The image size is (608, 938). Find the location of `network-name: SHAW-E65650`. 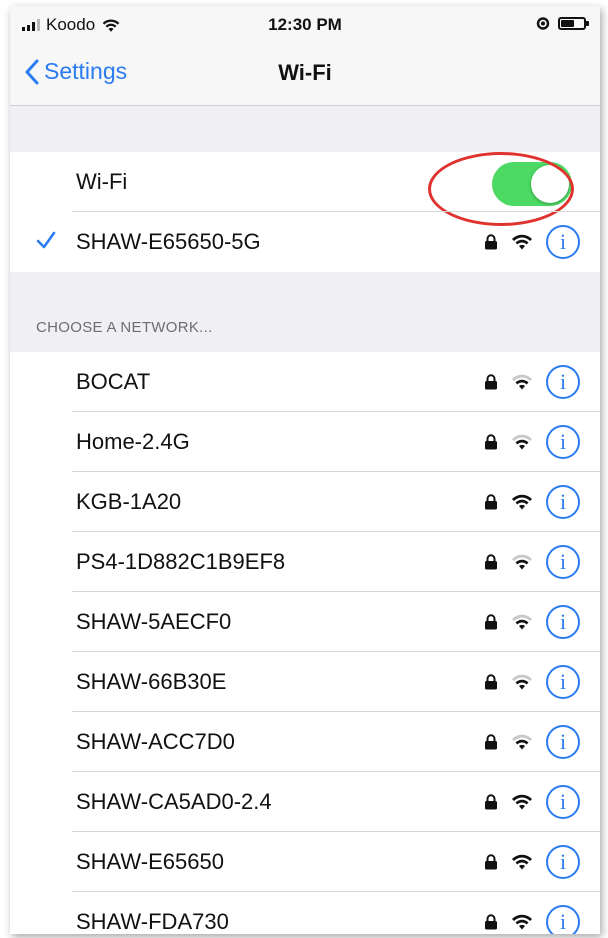

network-name: SHAW-E65650 is located at coordinates (150, 861).